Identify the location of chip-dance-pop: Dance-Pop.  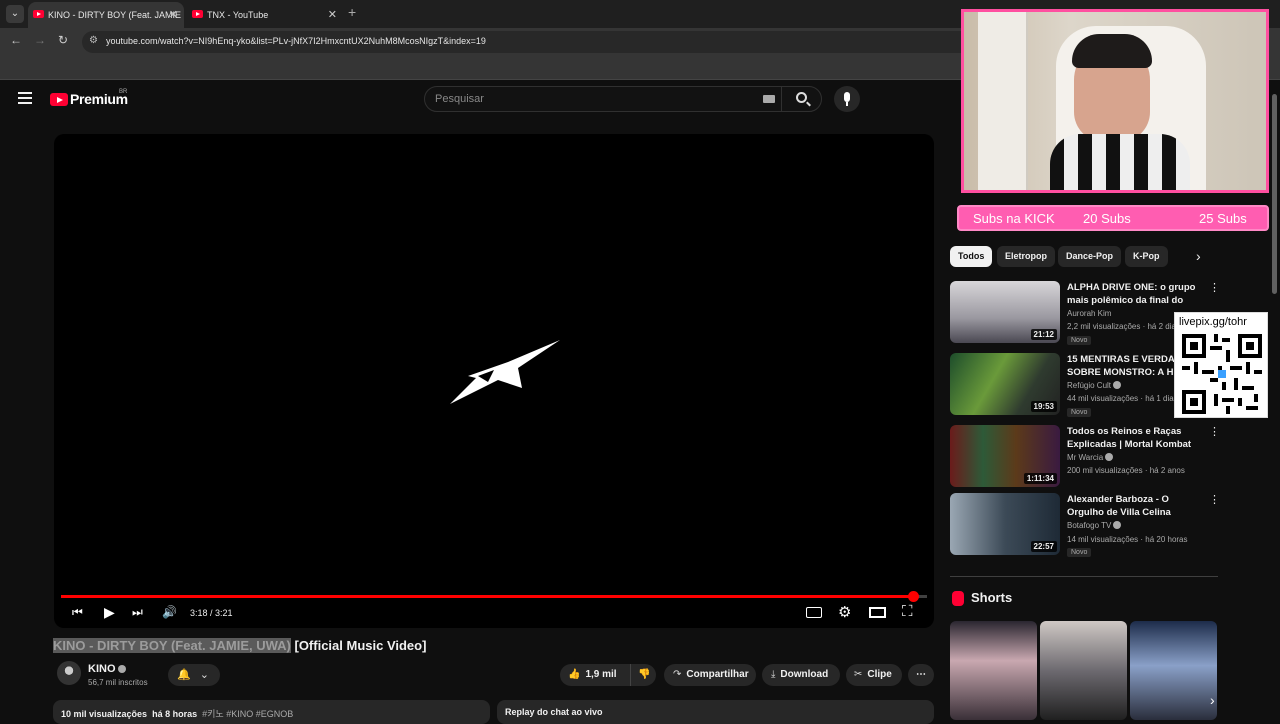
(1090, 256).